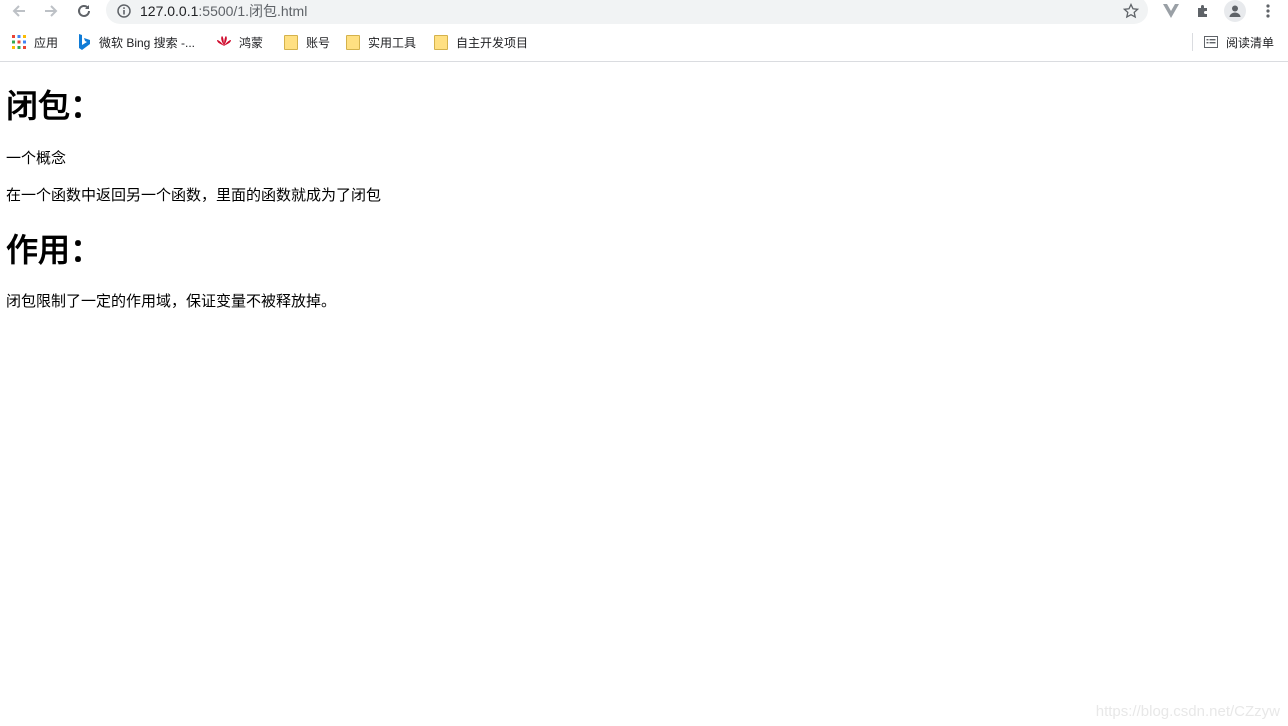 Image resolution: width=1288 pixels, height=726 pixels. I want to click on reading-list-icon, so click(1211, 42).